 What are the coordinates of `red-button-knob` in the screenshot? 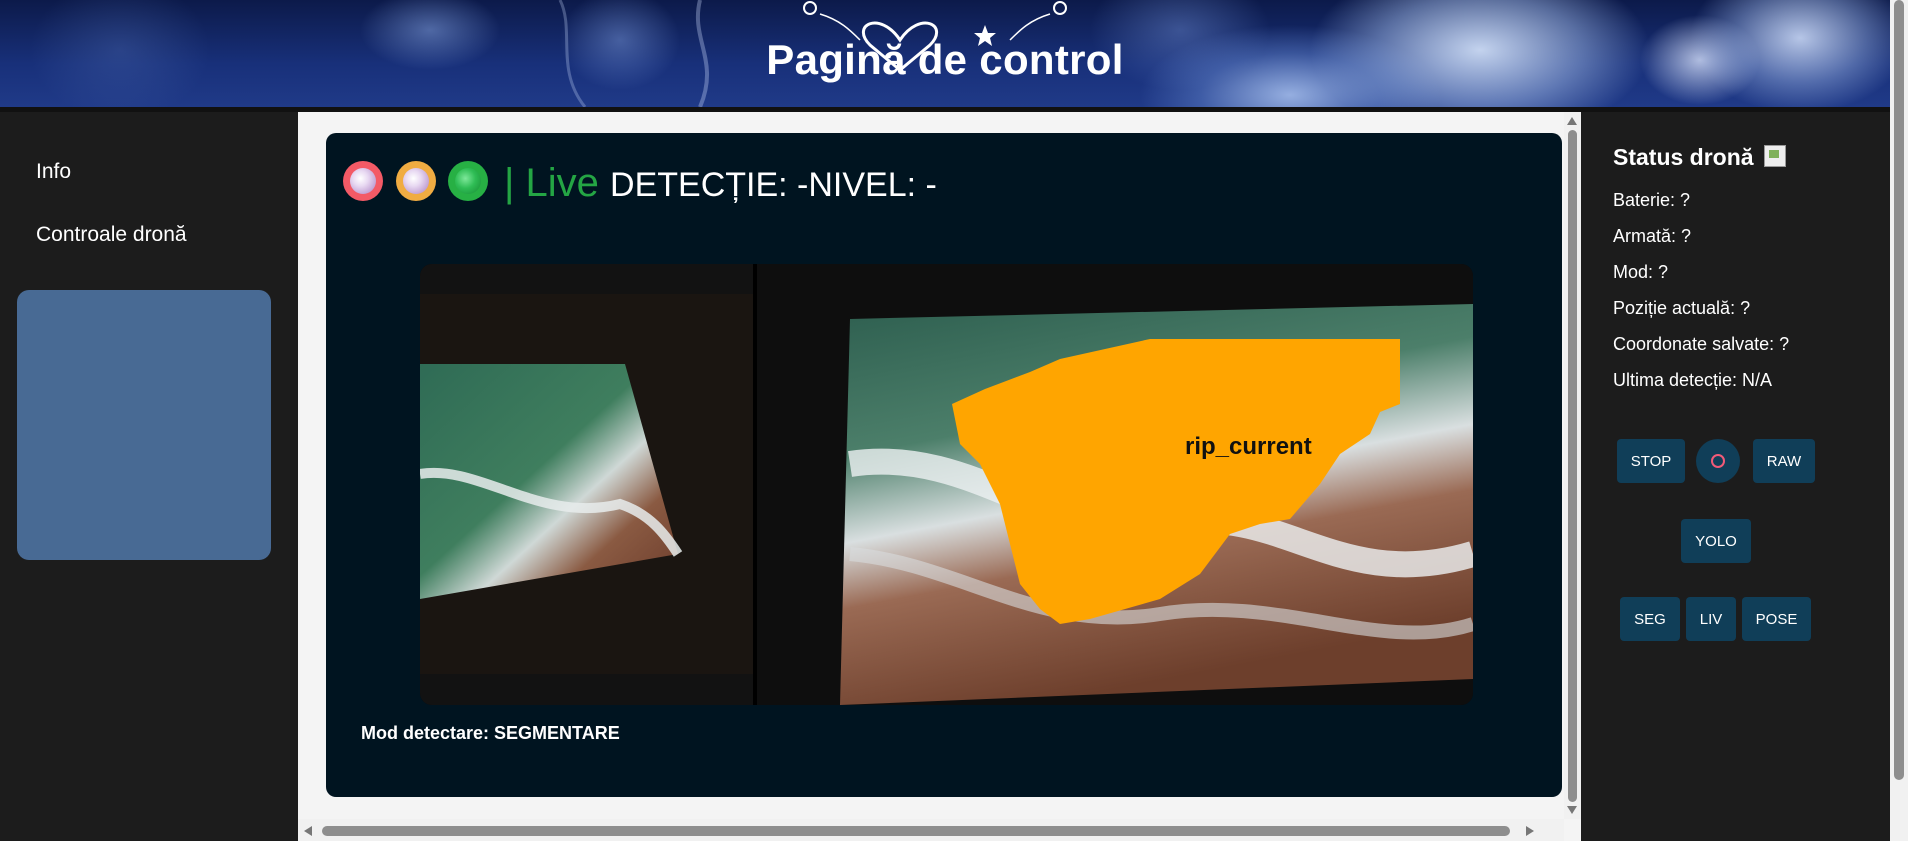 It's located at (363, 181).